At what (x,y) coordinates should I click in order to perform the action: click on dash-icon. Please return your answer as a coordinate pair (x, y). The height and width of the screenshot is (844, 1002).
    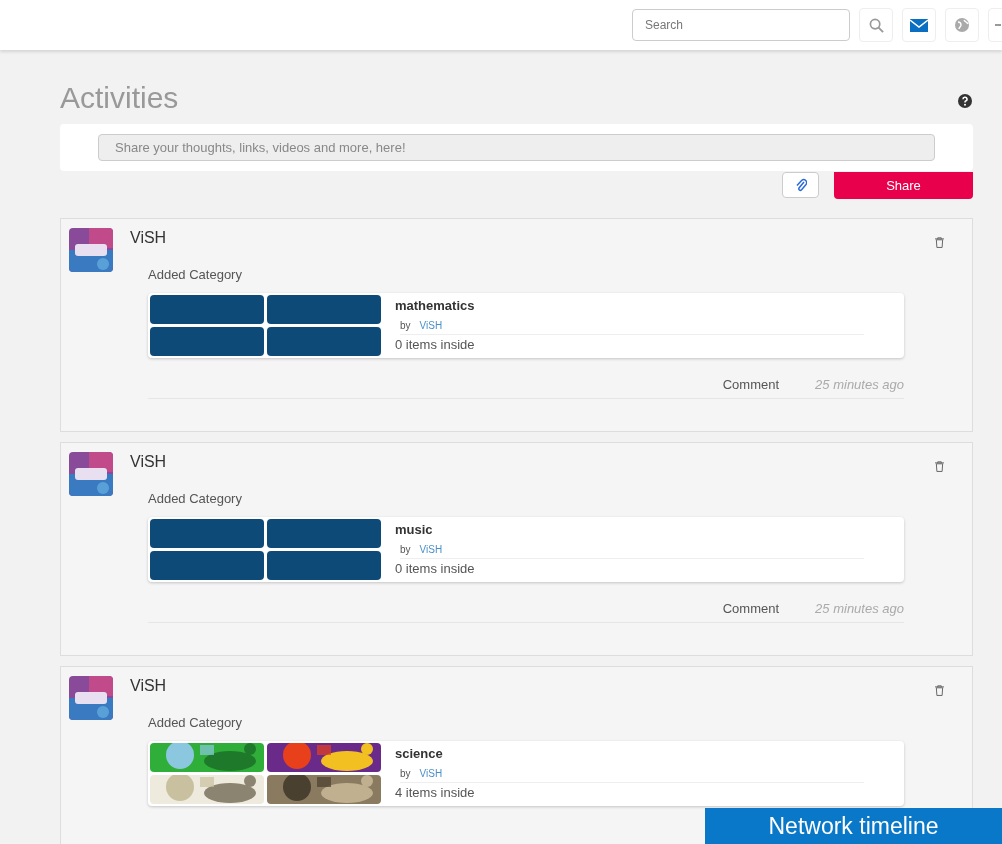
    Looking at the image, I should click on (998, 25).